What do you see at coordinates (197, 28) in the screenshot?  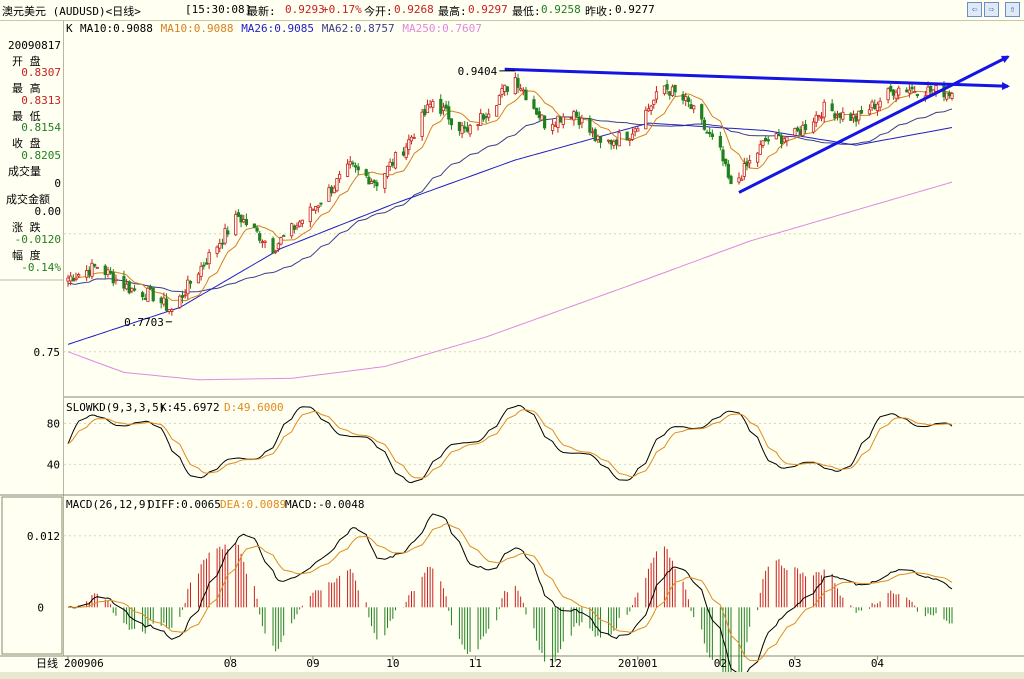 I see `legend-ma10: MA10:0.9088` at bounding box center [197, 28].